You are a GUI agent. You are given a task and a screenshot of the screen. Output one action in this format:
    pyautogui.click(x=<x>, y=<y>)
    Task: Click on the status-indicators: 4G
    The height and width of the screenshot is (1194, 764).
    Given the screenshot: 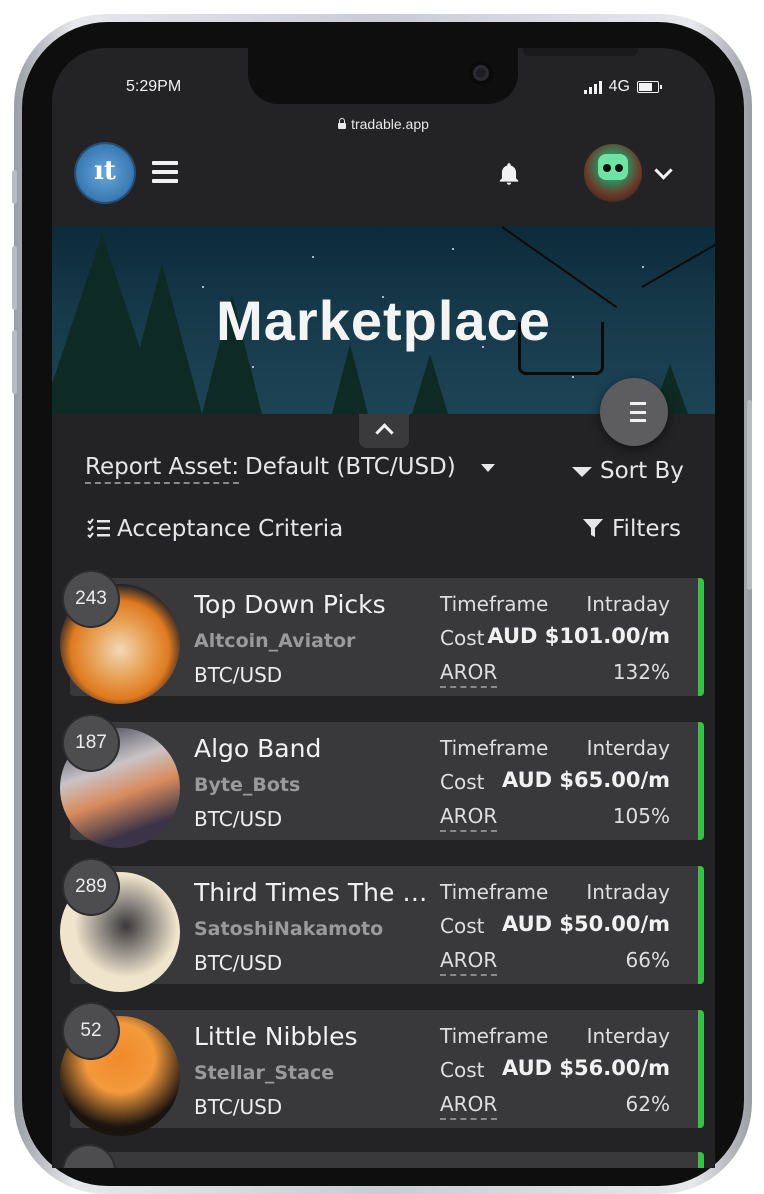 What is the action you would take?
    pyautogui.click(x=622, y=87)
    